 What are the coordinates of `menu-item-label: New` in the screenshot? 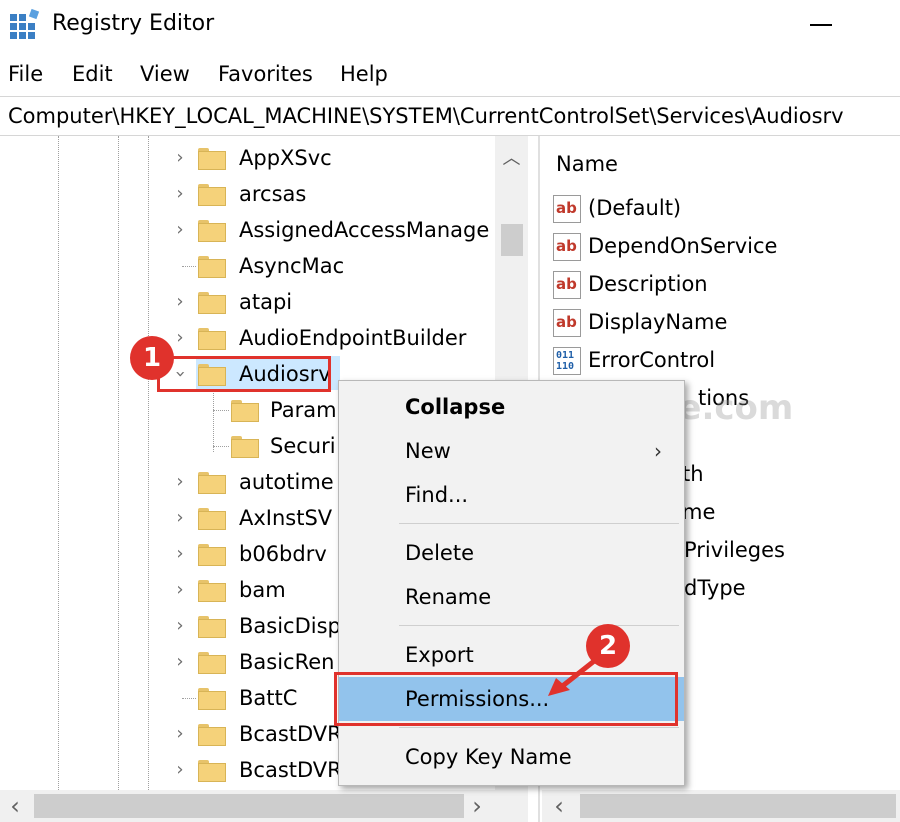 It's located at (428, 451).